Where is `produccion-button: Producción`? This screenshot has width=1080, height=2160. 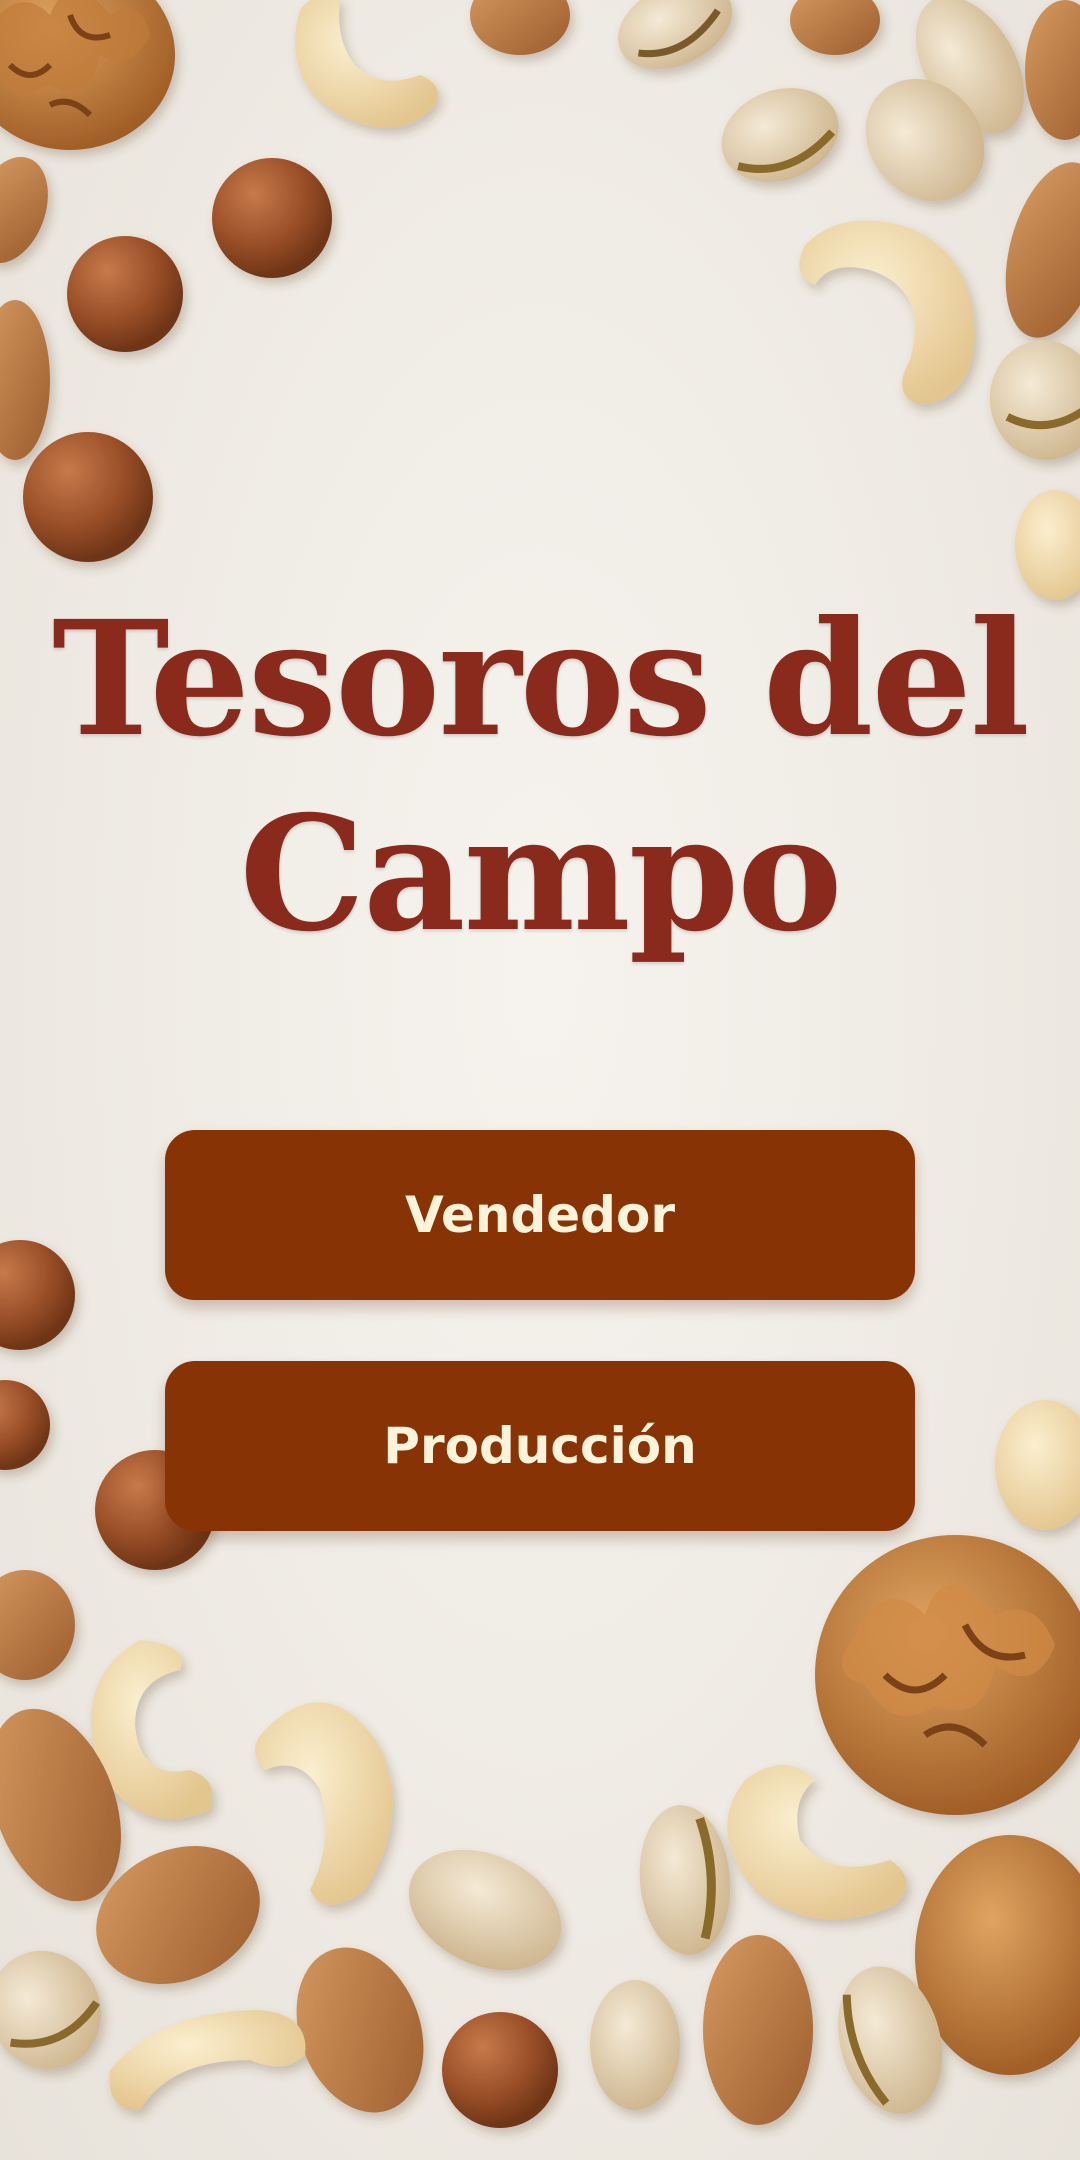
produccion-button: Producción is located at coordinates (540, 1446).